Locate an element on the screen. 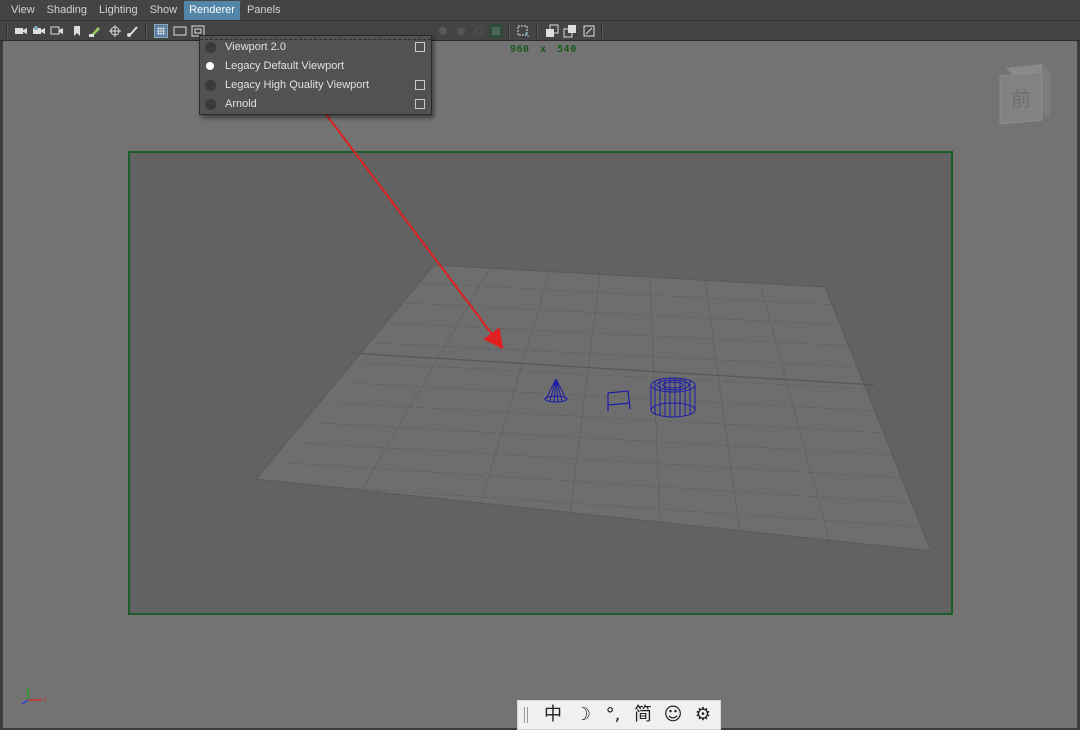 The height and width of the screenshot is (730, 1080). ime-halfwidth-moon-icon: ☽ is located at coordinates (583, 715).